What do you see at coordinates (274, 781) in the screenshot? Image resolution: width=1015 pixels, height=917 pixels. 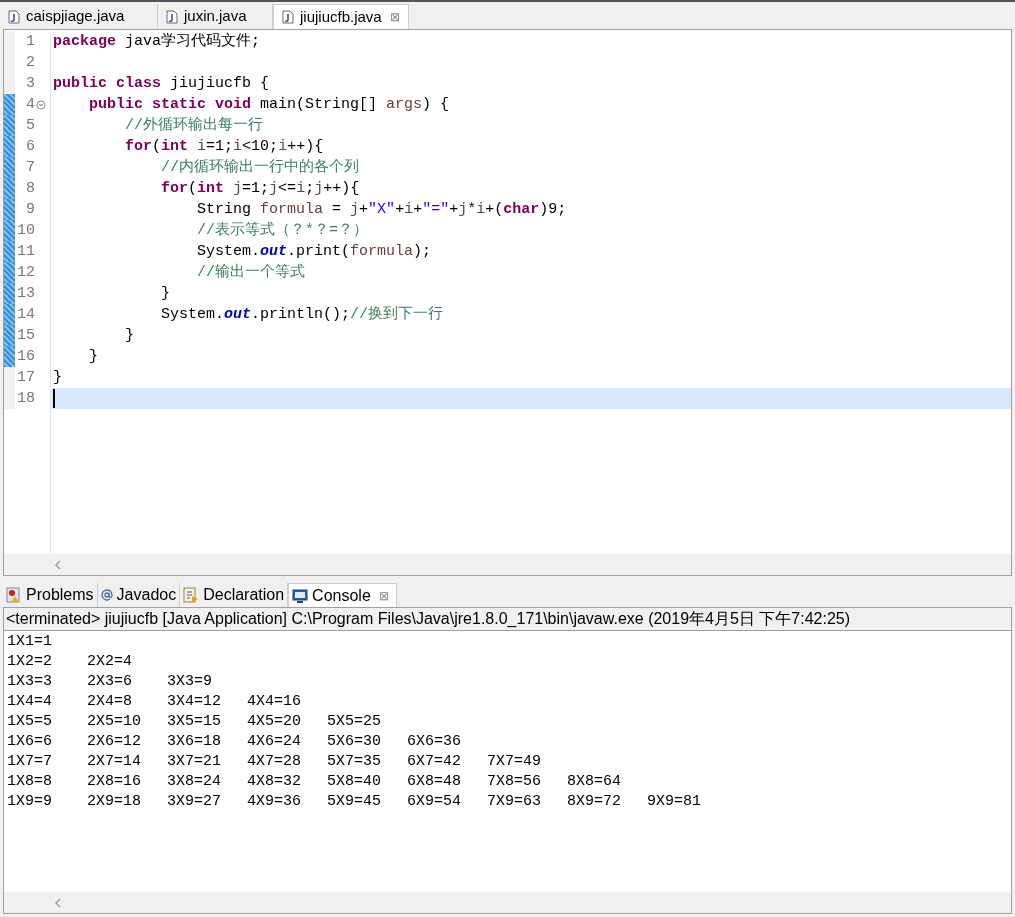 I see `console-output: 4X8=32` at bounding box center [274, 781].